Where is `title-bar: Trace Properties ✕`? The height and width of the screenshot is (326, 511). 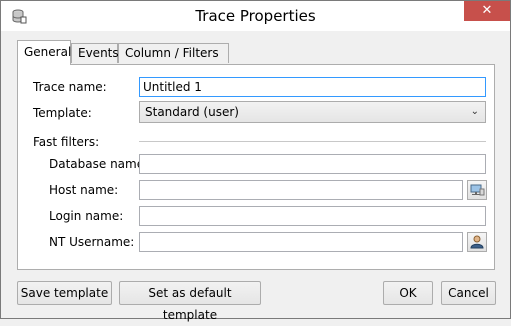 title-bar: Trace Properties ✕ is located at coordinates (255, 16).